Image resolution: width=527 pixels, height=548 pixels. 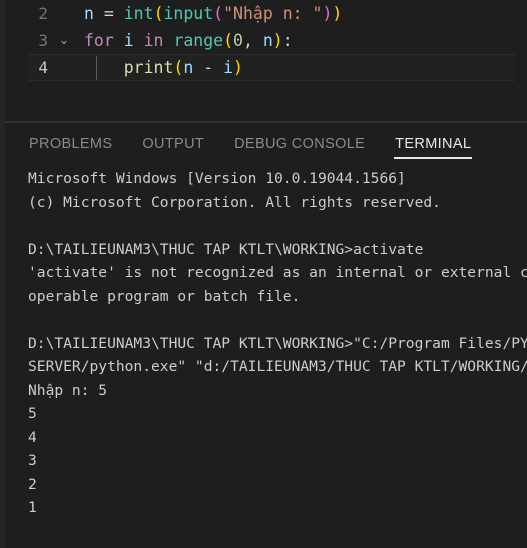 What do you see at coordinates (173, 145) in the screenshot?
I see `panel-tab-output: OUTPUT` at bounding box center [173, 145].